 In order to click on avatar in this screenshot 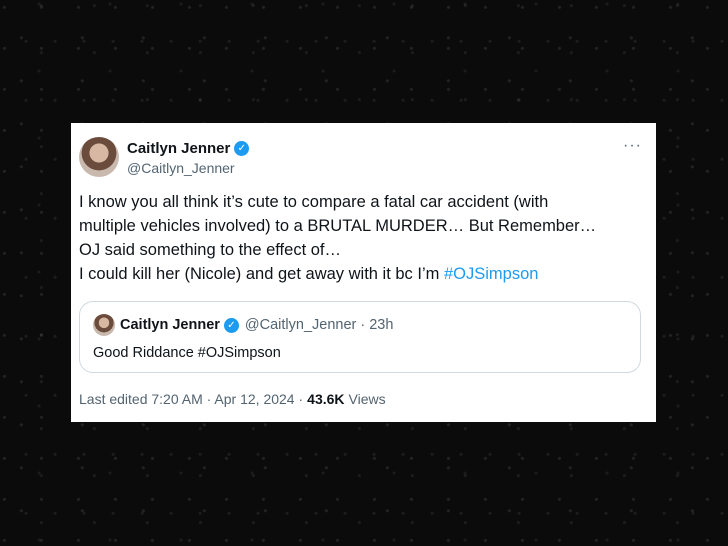, I will do `click(99, 157)`.